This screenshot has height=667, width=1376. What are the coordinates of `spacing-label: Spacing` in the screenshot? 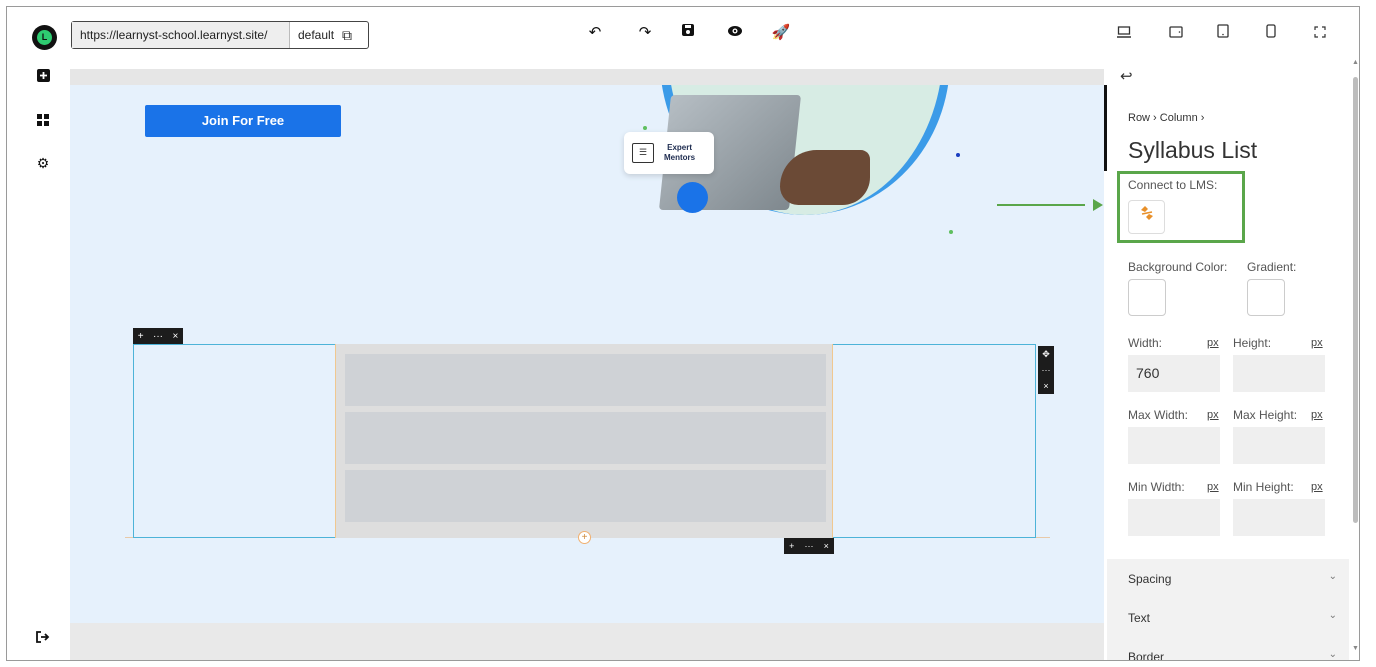 It's located at (1150, 579).